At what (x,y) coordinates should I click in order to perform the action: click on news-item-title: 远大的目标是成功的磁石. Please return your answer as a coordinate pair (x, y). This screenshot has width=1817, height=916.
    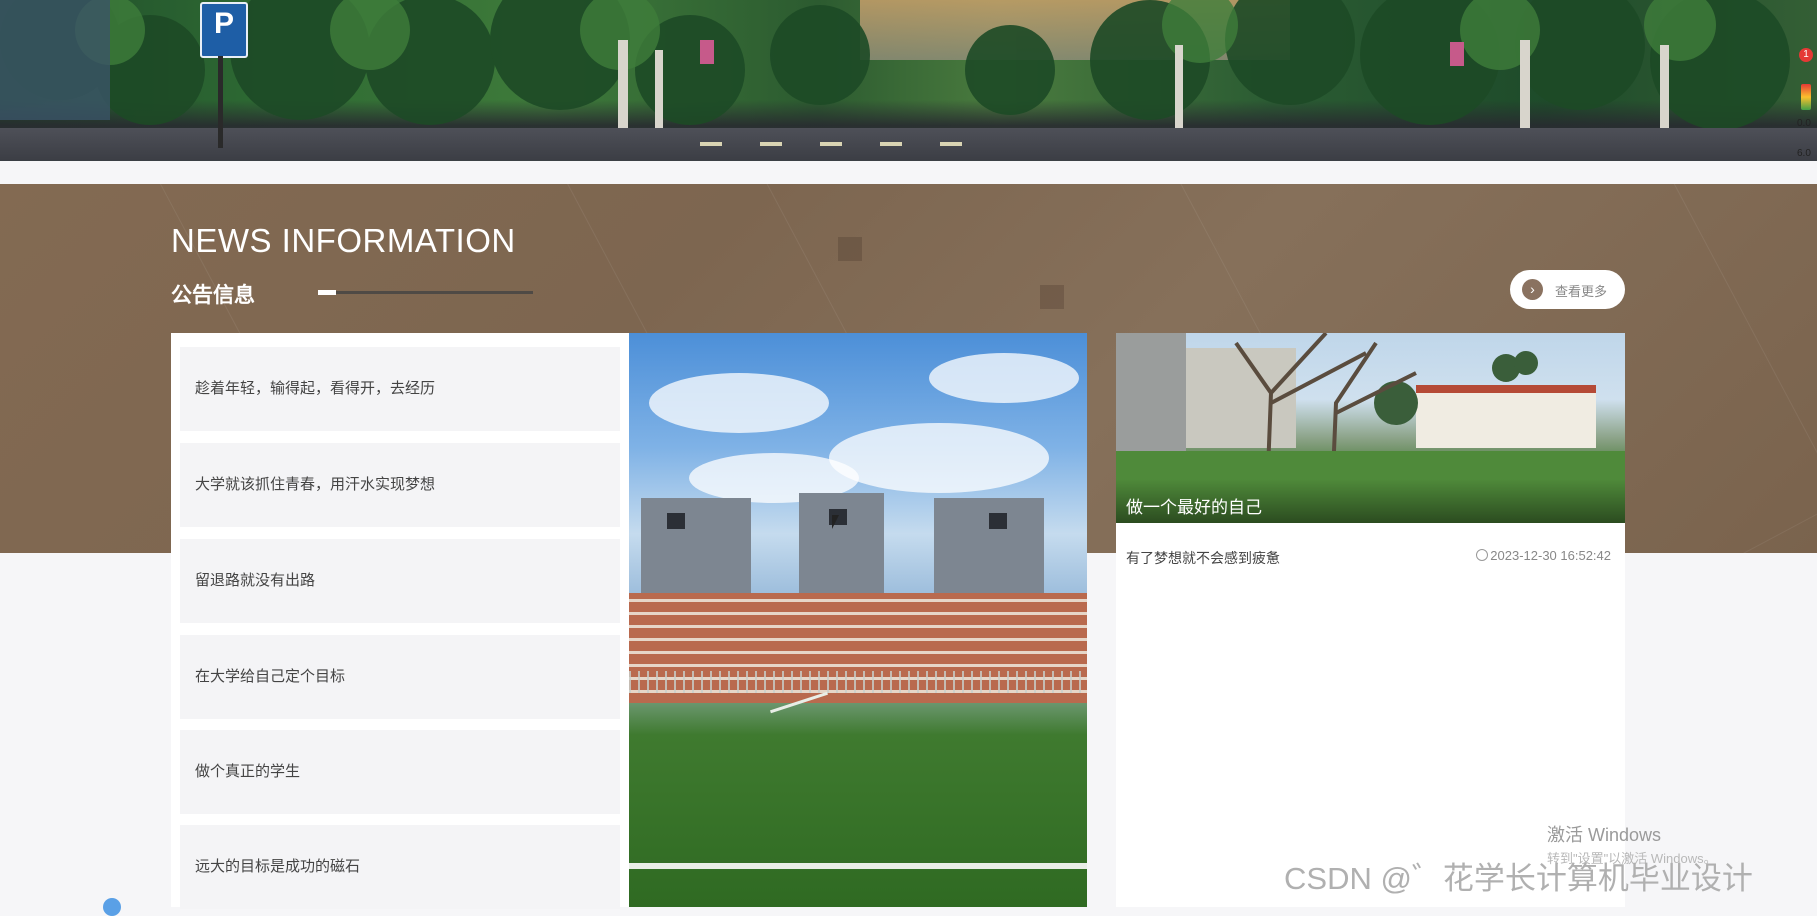
    Looking at the image, I should click on (278, 866).